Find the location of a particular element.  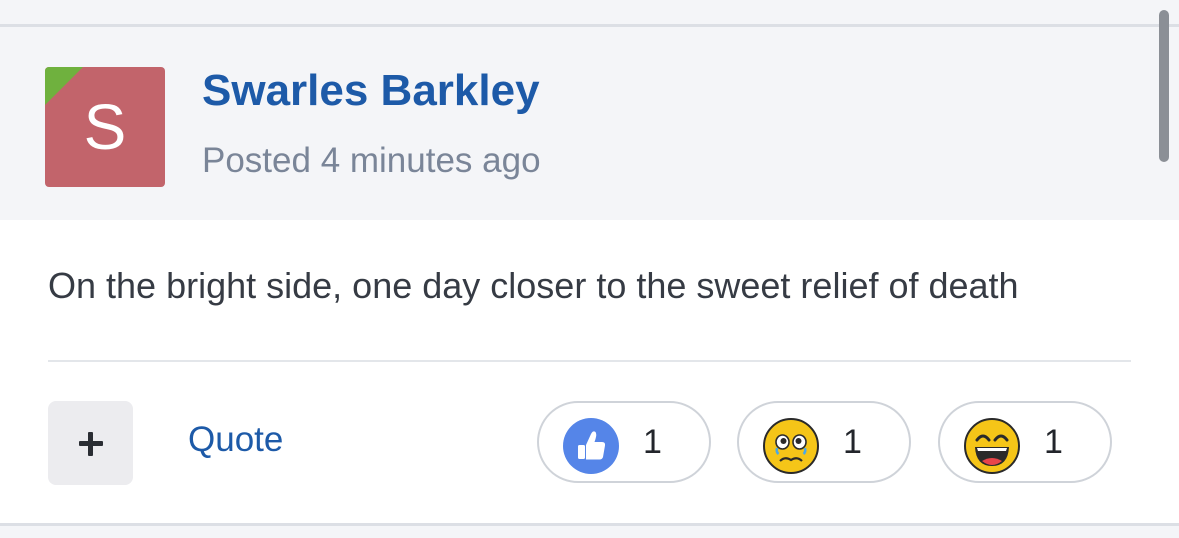

author-name-link: Swarles Barkley is located at coordinates (371, 91).